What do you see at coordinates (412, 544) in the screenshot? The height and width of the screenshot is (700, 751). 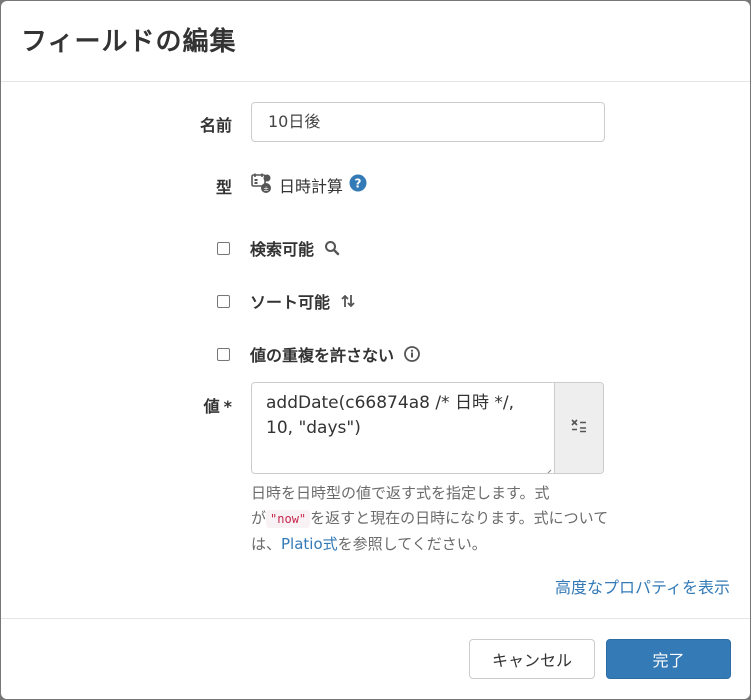 I see `help-text-part-3: を参照してください。` at bounding box center [412, 544].